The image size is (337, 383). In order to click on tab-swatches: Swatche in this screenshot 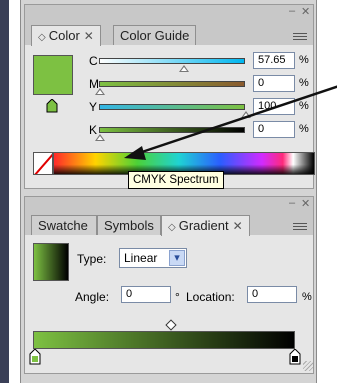, I will do `click(64, 225)`.